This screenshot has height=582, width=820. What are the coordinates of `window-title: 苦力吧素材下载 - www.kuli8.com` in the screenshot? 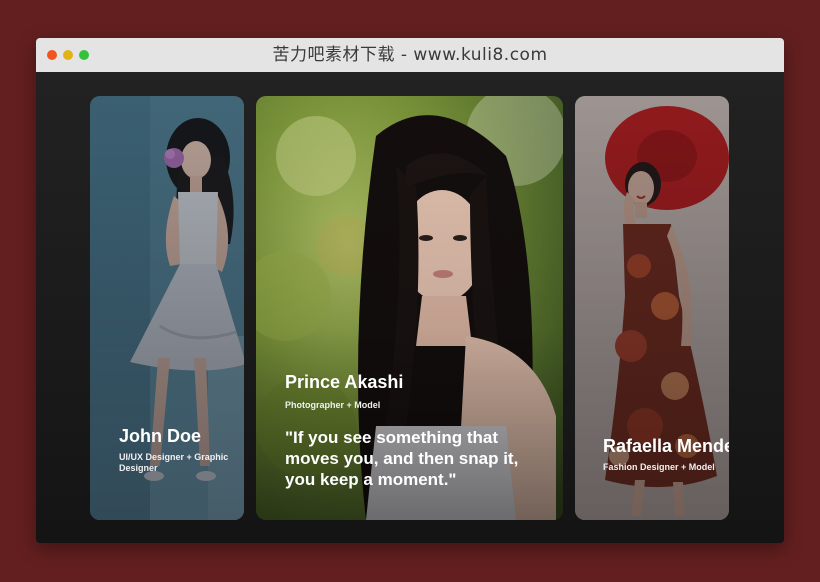 It's located at (410, 55).